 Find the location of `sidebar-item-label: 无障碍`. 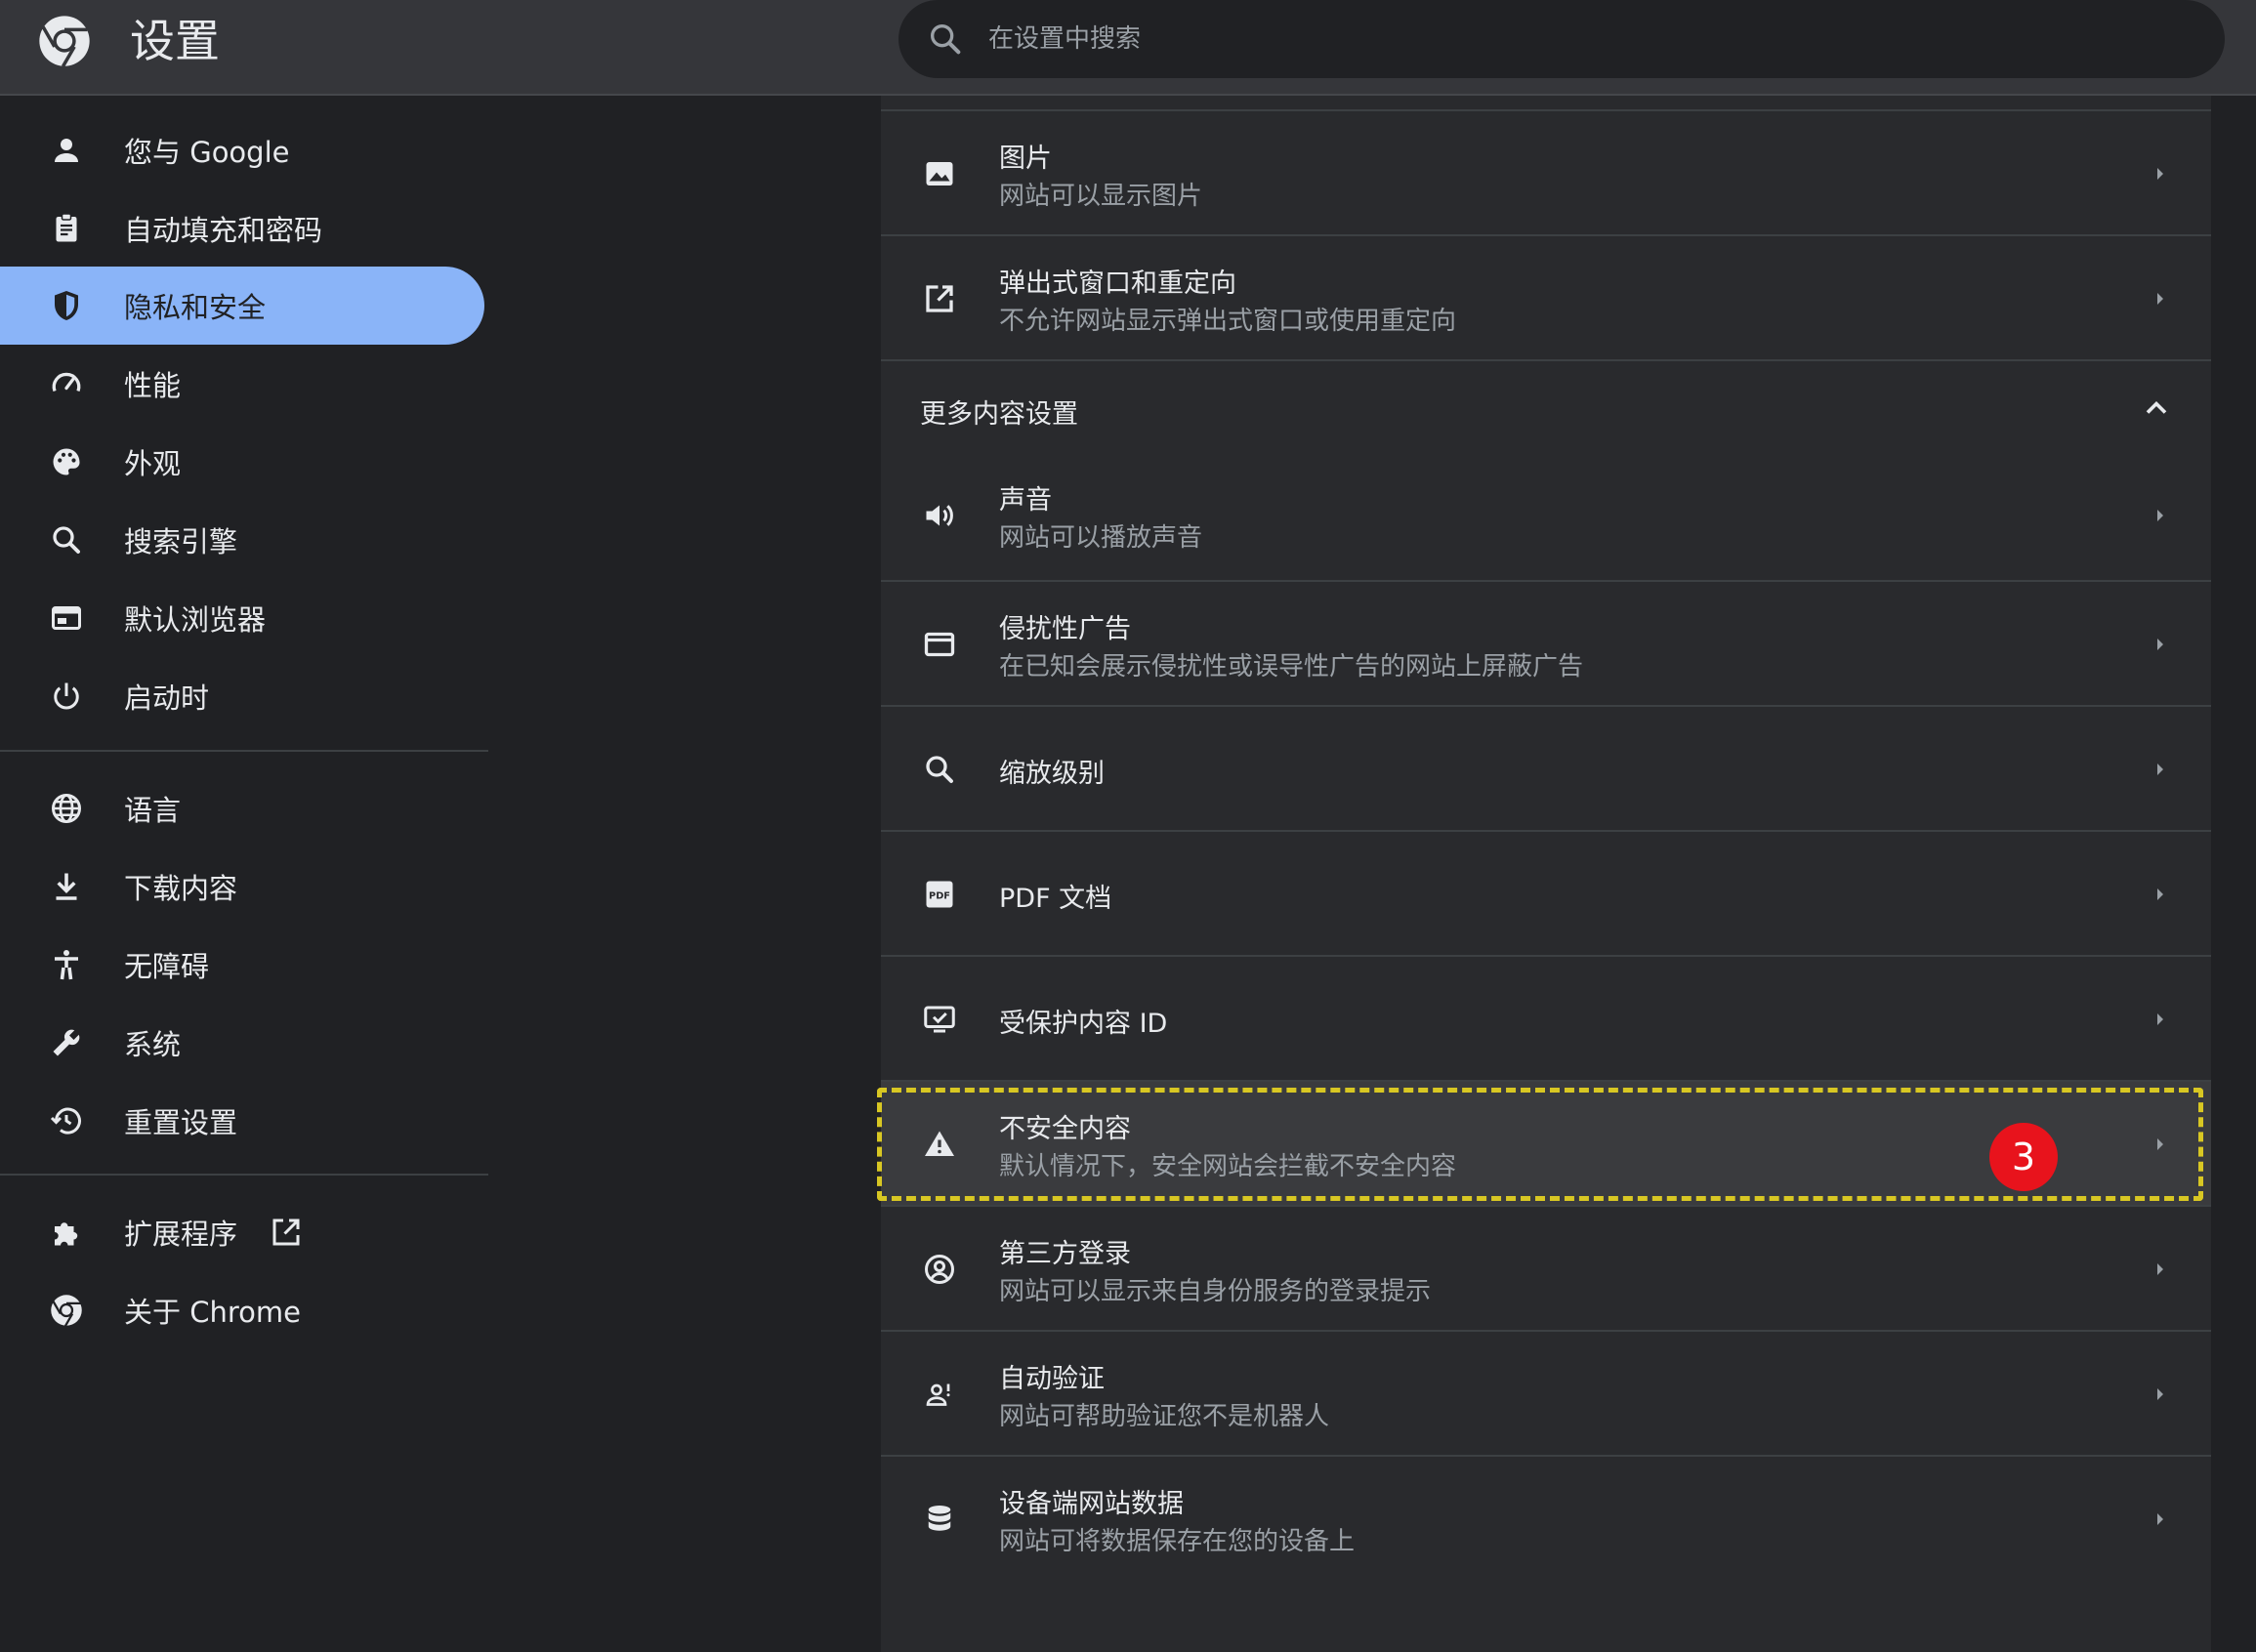

sidebar-item-label: 无障碍 is located at coordinates (167, 966).